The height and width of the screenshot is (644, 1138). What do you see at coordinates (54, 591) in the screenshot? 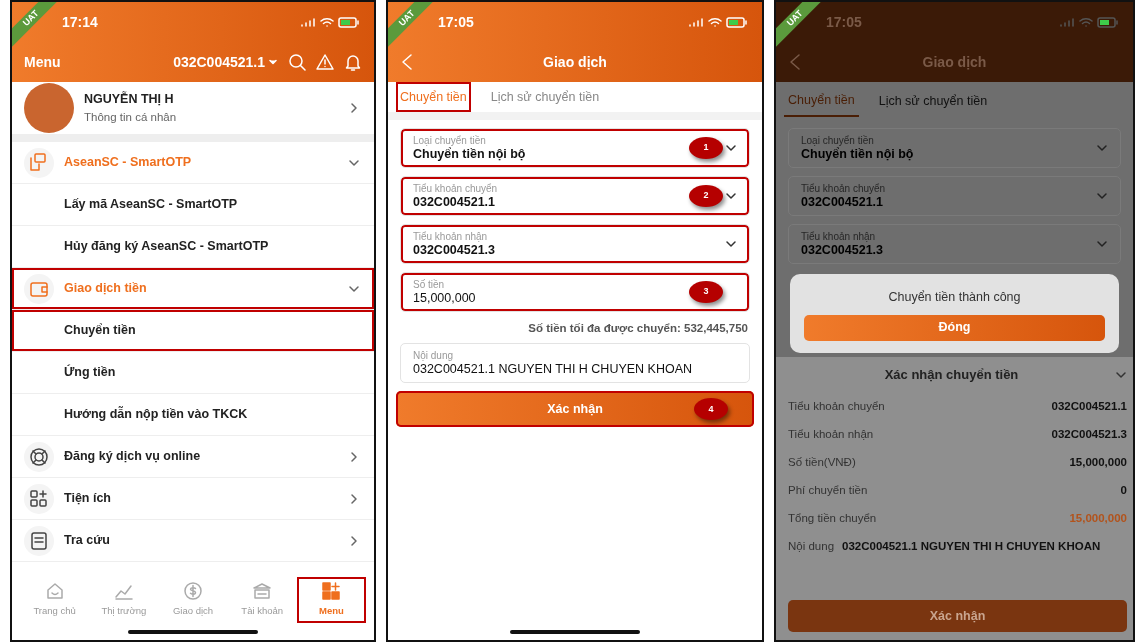
I see `house-icon` at bounding box center [54, 591].